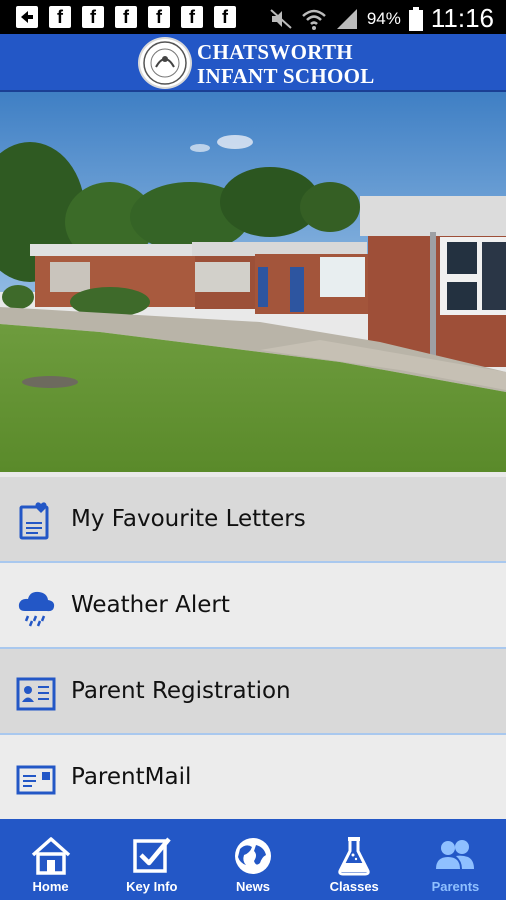  I want to click on menu-item-label: My Favourite Letters, so click(188, 519).